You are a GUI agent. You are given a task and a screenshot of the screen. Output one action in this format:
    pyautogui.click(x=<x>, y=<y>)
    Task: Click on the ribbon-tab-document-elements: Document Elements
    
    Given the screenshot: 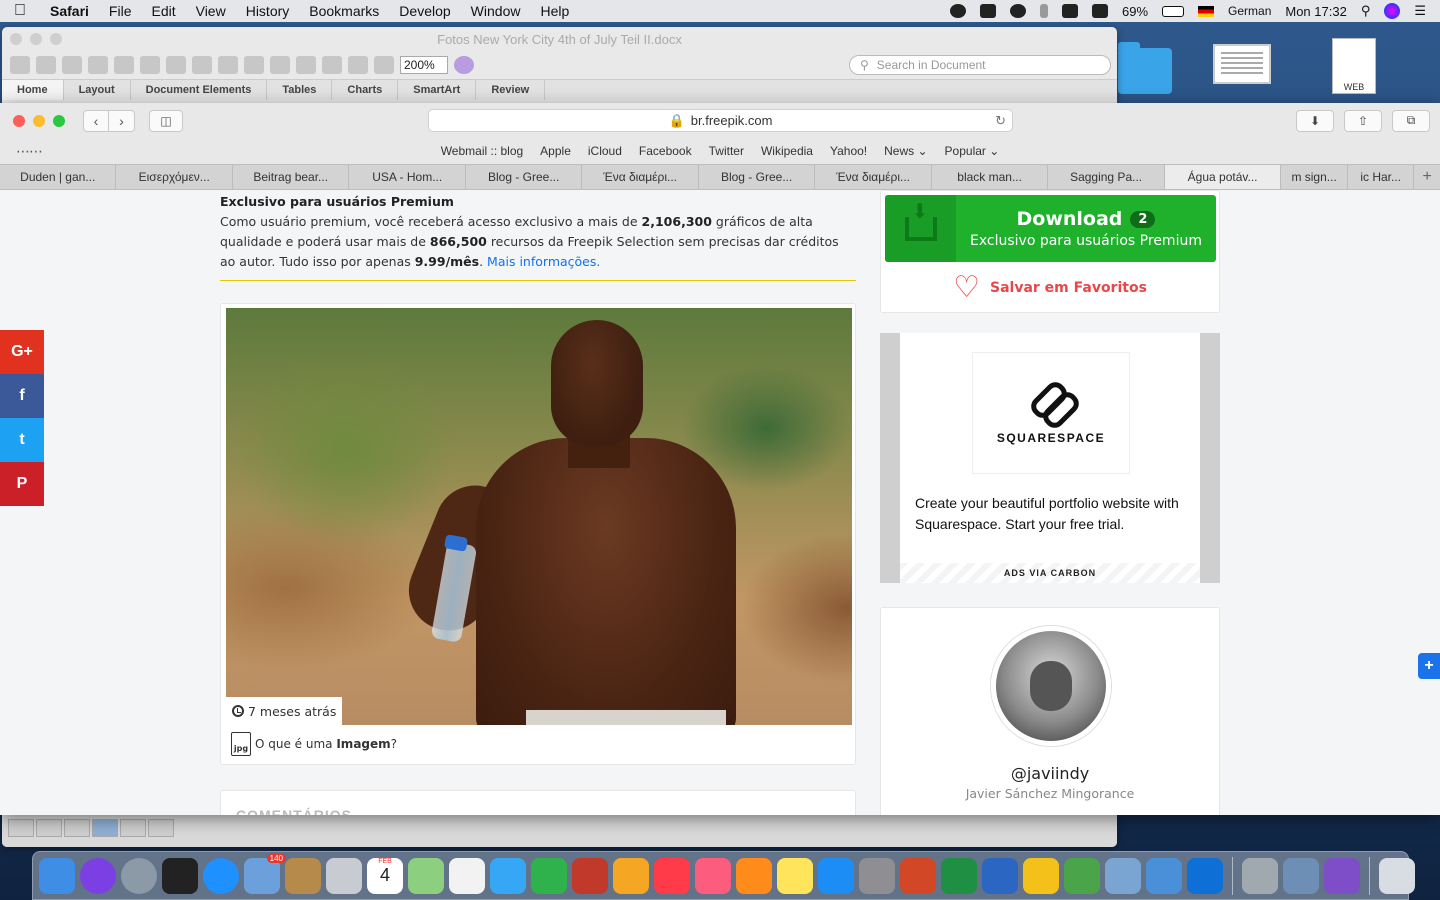 What is the action you would take?
    pyautogui.click(x=199, y=89)
    